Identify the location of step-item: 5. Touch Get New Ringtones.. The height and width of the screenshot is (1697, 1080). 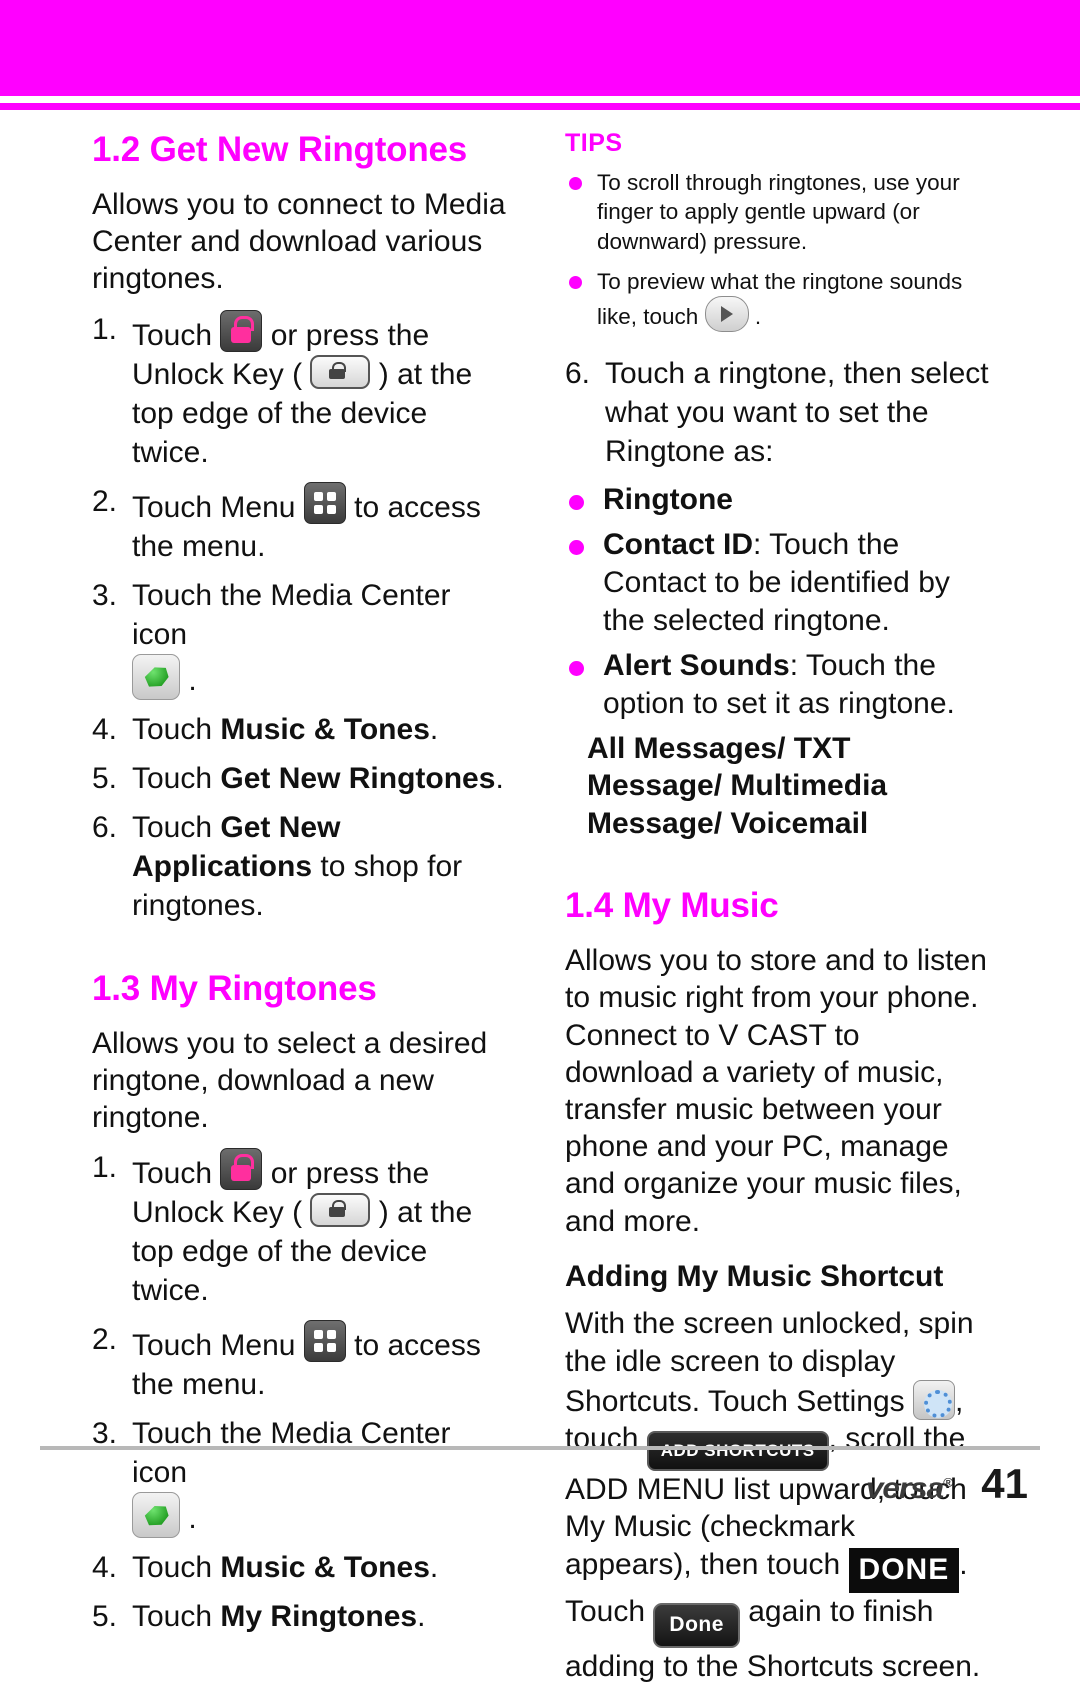
(302, 778).